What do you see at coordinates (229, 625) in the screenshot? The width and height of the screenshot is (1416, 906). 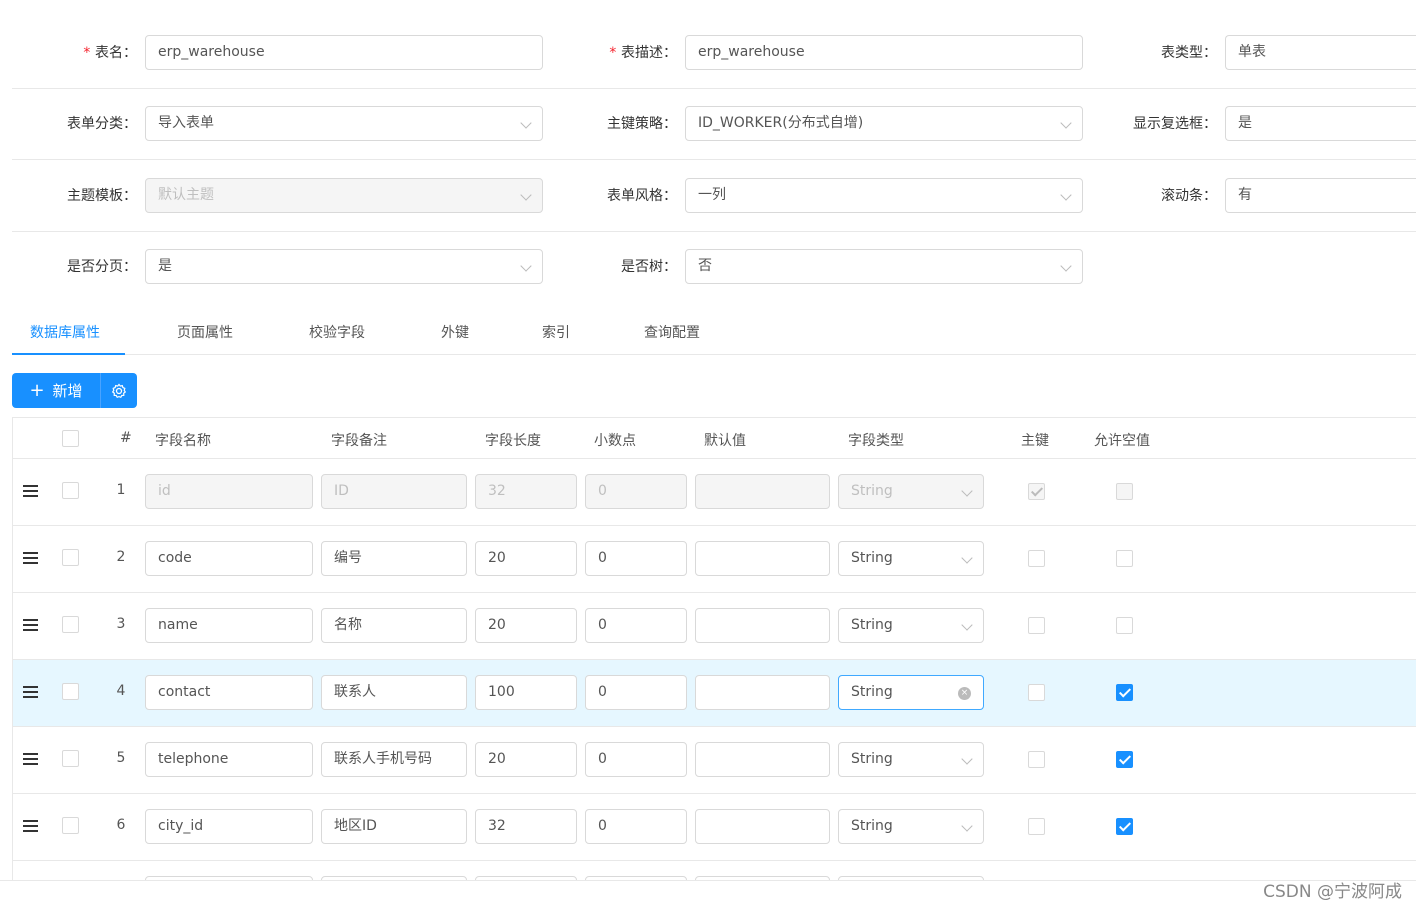 I see `name-input: name` at bounding box center [229, 625].